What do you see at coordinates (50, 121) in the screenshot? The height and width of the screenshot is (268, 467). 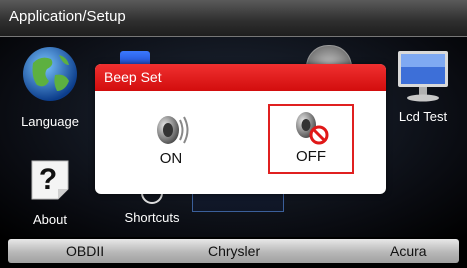 I see `tile-label: Language` at bounding box center [50, 121].